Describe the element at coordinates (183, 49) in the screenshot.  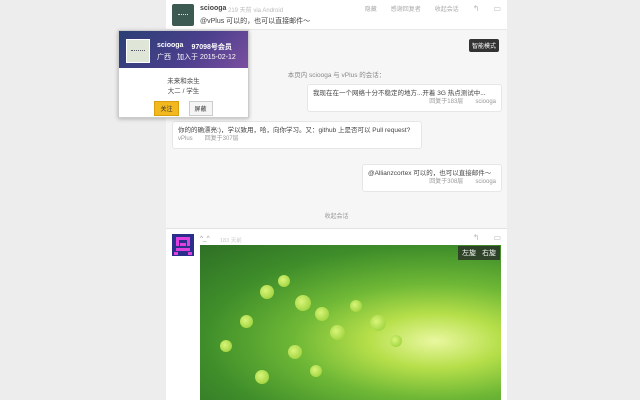
I see `profile-card-header: sciooga 97098号会员 广西 加入于 2015-02-12` at that location.